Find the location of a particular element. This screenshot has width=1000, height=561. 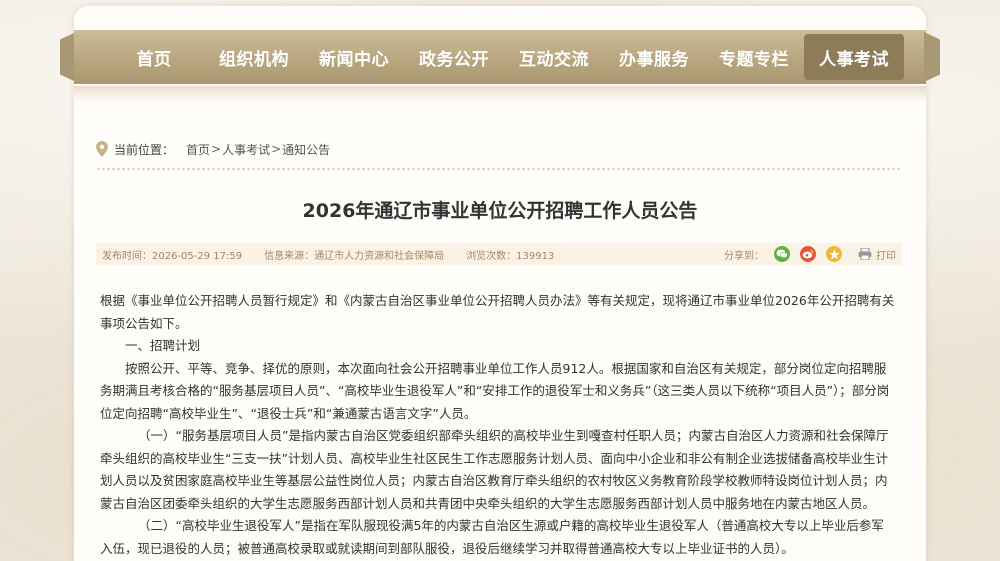

nav-item-organization: 组织机构 is located at coordinates (254, 57).